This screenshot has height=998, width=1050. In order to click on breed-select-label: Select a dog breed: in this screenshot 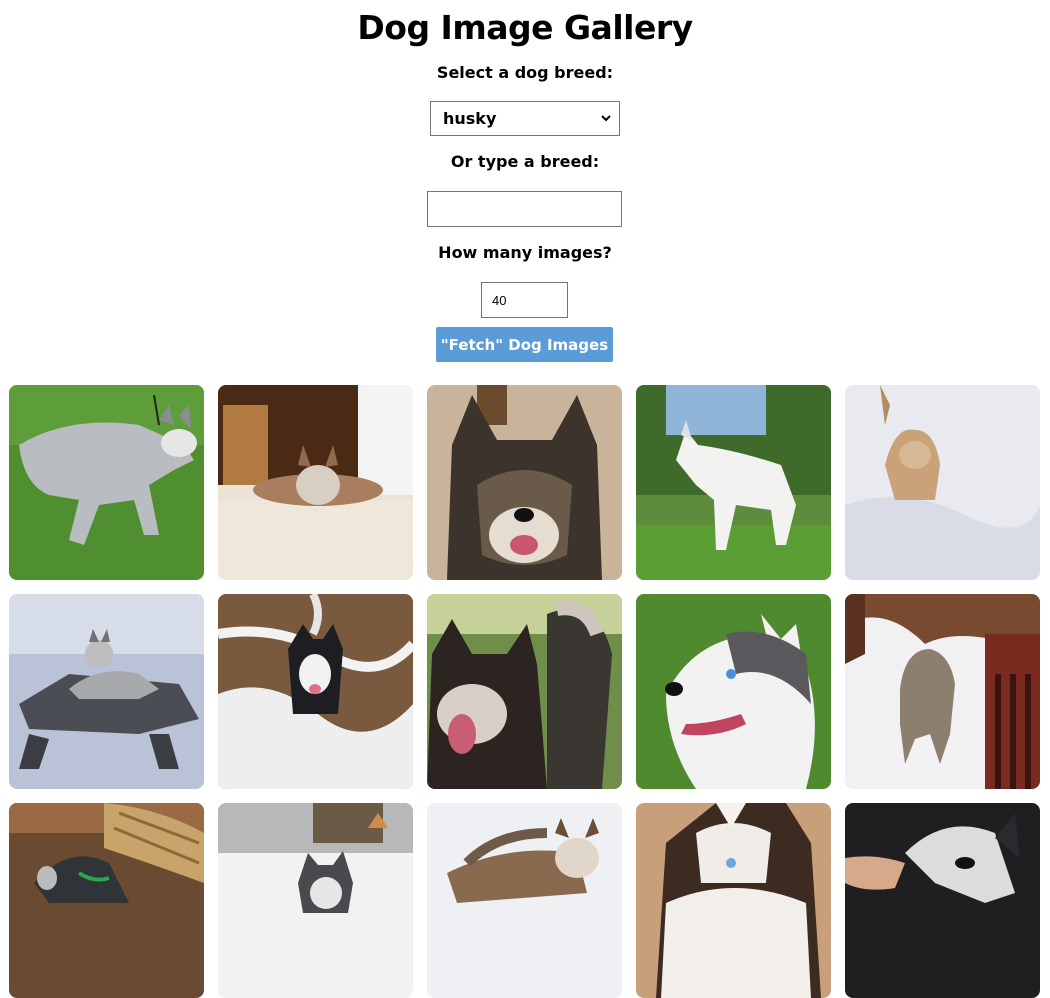, I will do `click(525, 72)`.